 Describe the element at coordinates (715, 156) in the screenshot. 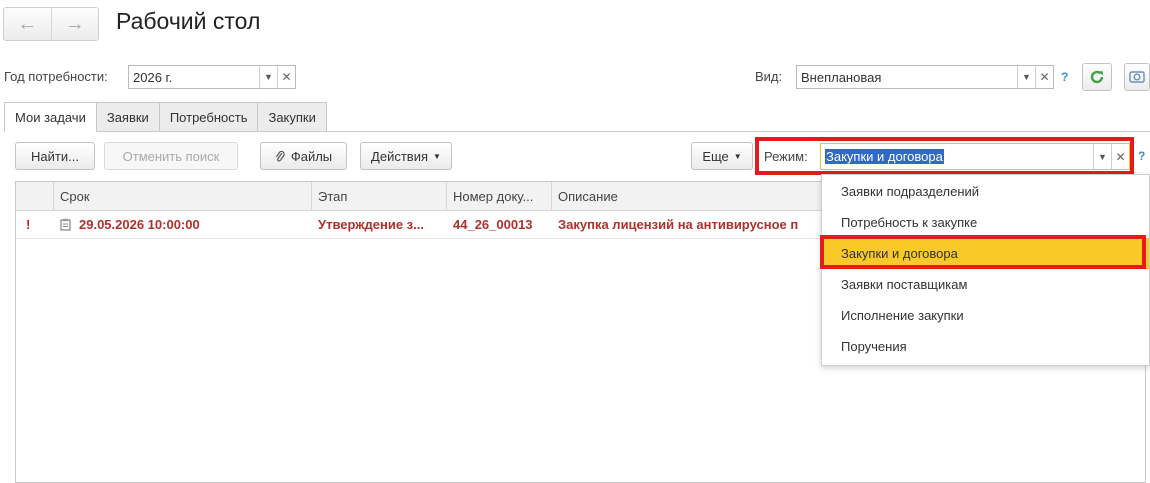

I see `more-label: Еще` at that location.